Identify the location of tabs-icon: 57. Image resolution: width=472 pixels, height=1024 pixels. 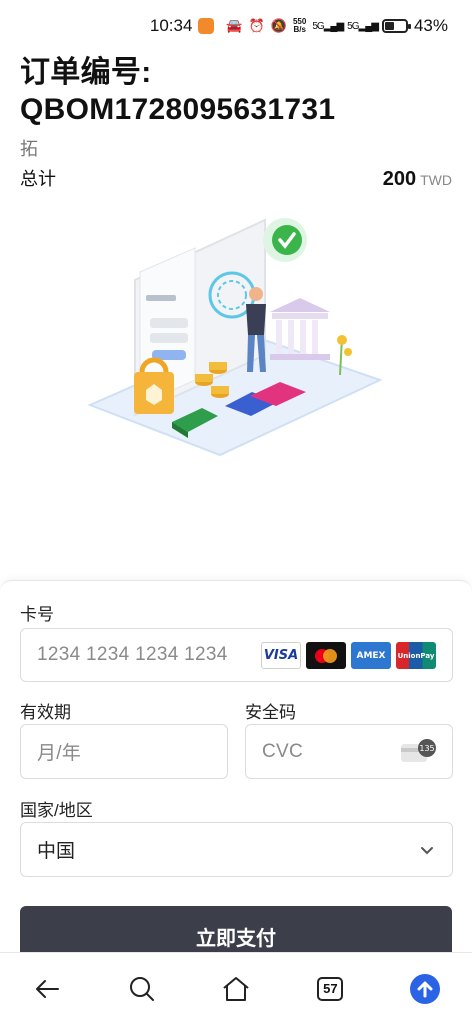
(330, 988).